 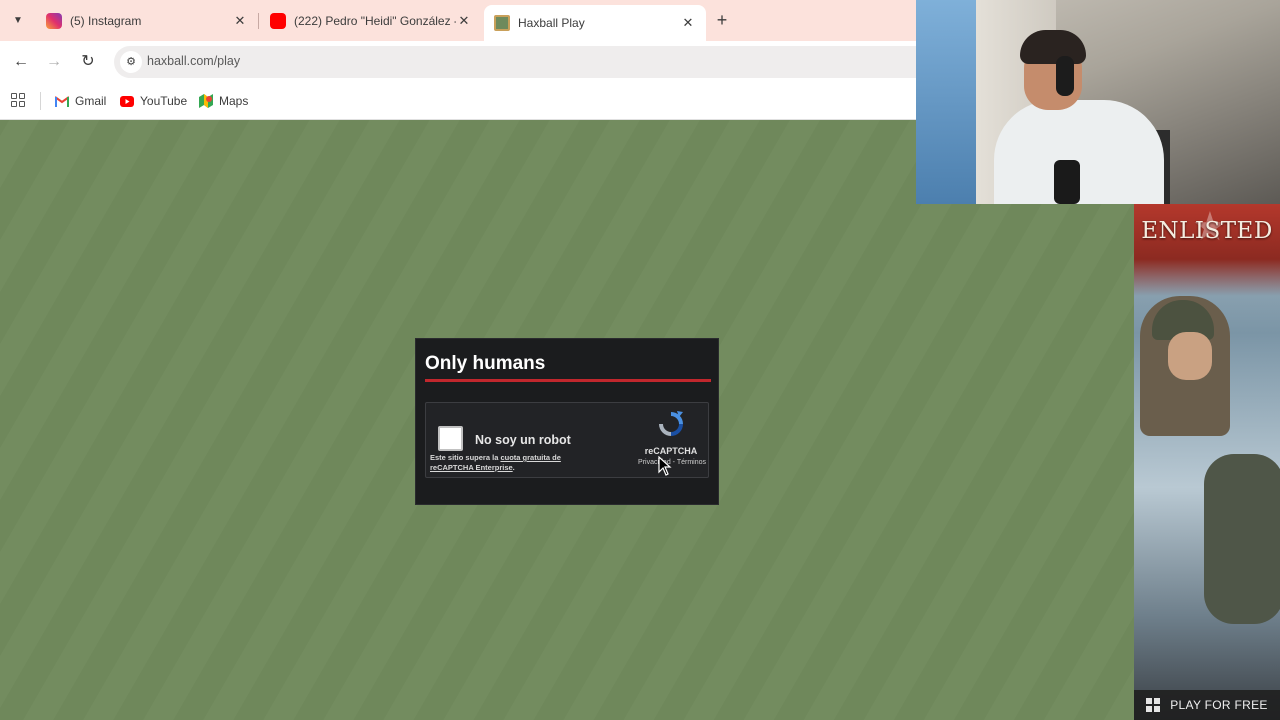 What do you see at coordinates (450, 438) in the screenshot?
I see `not-a-robot-checkbox` at bounding box center [450, 438].